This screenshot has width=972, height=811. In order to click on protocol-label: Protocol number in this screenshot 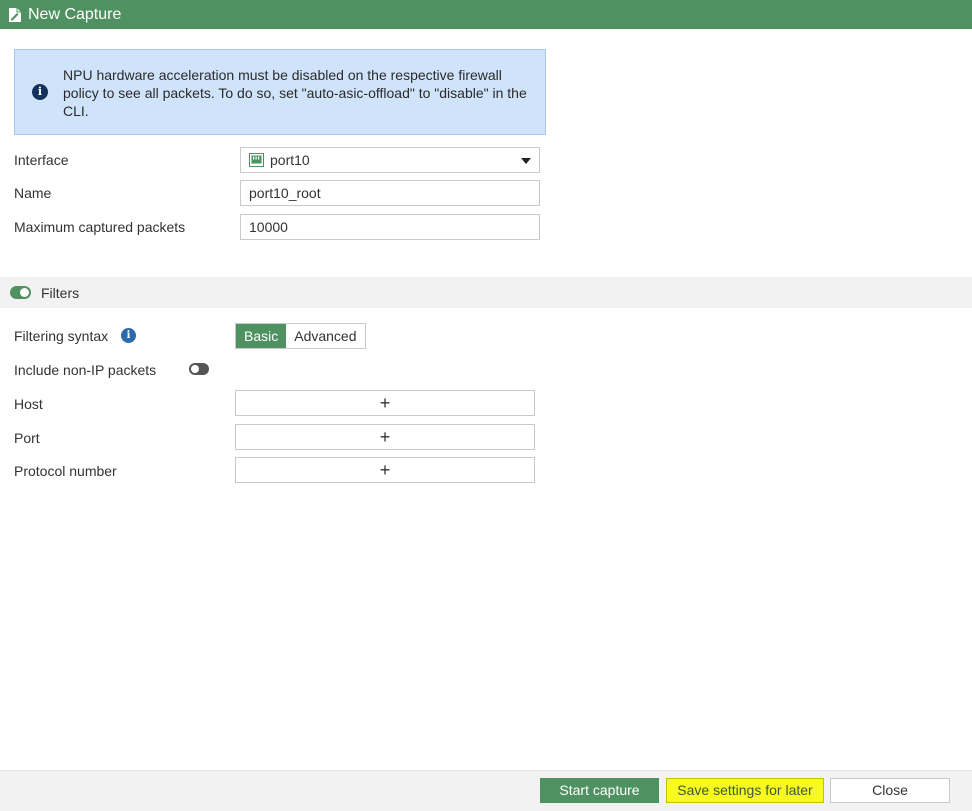, I will do `click(65, 471)`.